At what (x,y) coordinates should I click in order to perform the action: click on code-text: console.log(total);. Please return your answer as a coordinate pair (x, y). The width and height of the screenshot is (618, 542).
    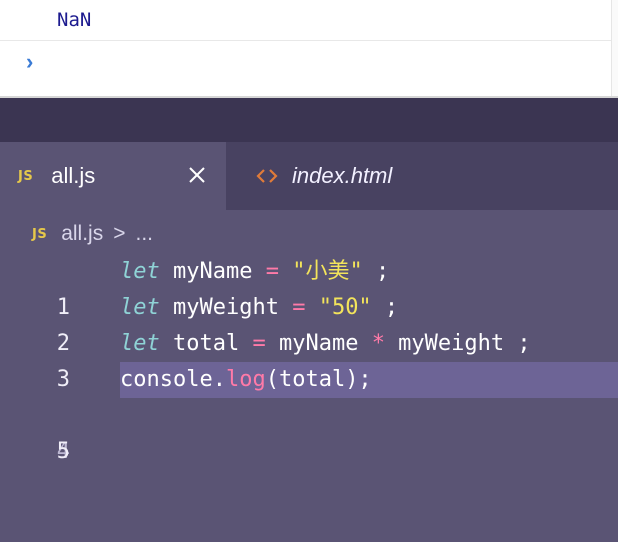
    Looking at the image, I should click on (246, 380).